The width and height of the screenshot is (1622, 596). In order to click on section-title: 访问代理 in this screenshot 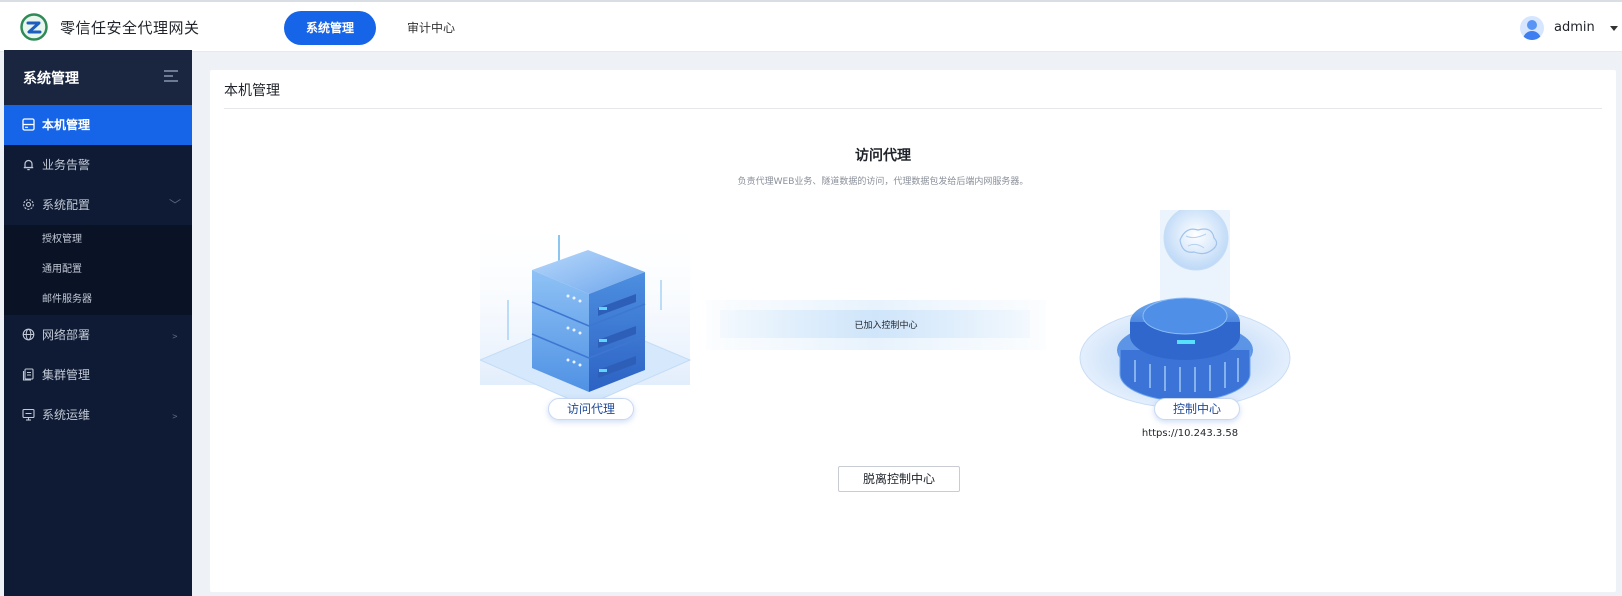, I will do `click(883, 156)`.